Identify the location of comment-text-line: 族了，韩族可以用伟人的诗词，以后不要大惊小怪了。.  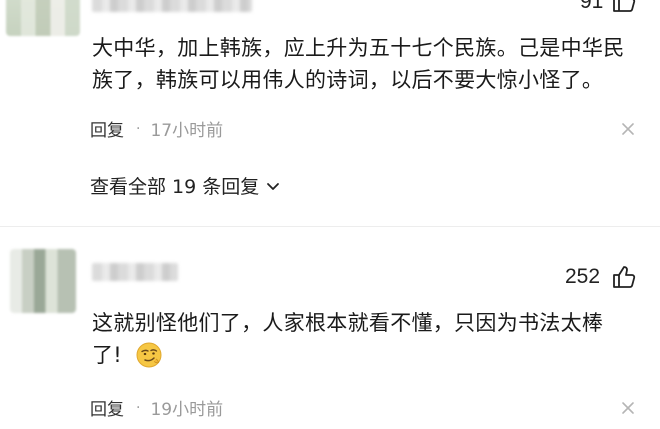
(348, 80).